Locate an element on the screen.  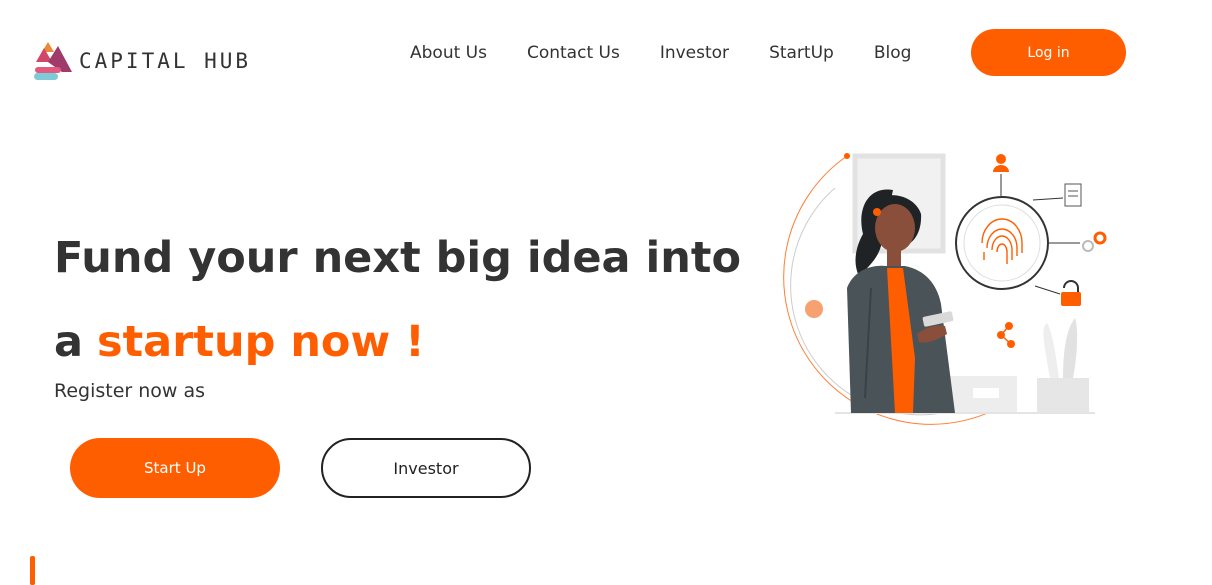
hero-title-highlight: startup now ! is located at coordinates (261, 342).